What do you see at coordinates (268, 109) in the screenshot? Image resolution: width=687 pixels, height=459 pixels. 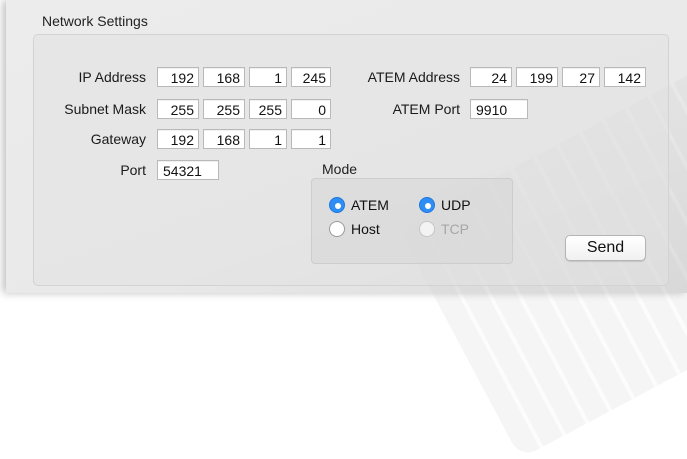 I see `subnet-mask-octet-3: 255` at bounding box center [268, 109].